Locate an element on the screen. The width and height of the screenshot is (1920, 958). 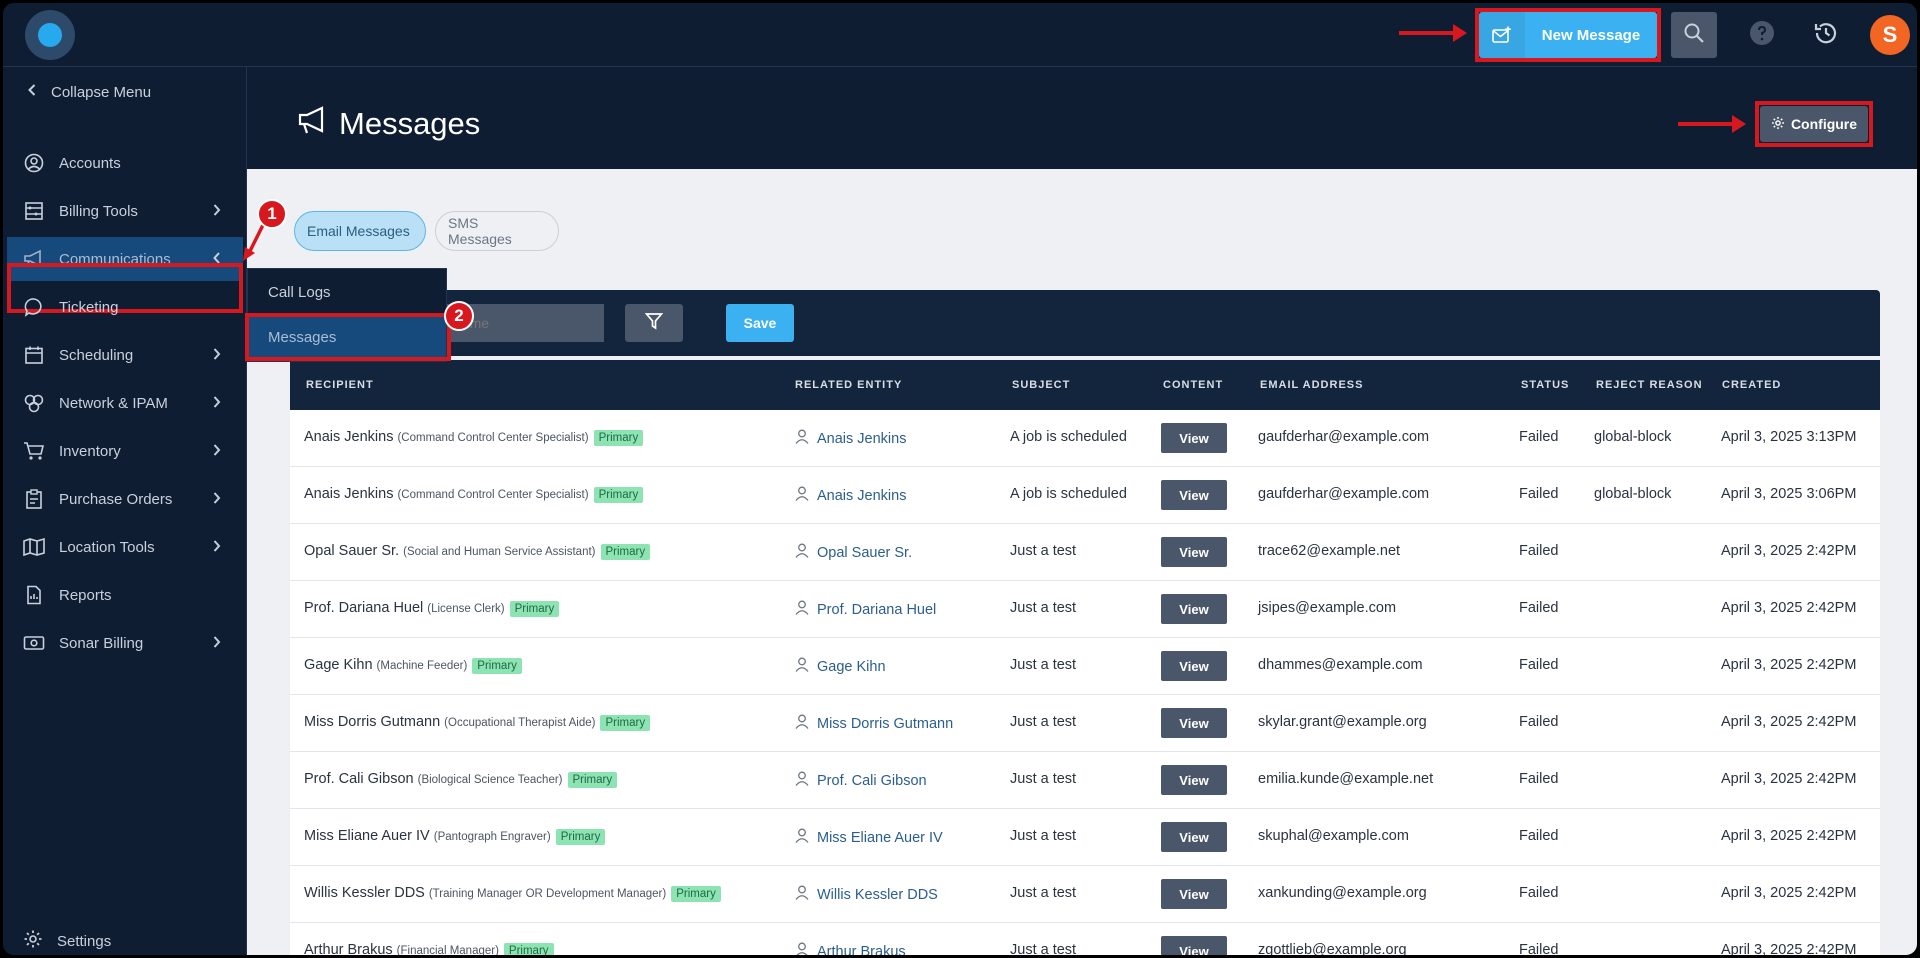
sidebar-item-scheduling: Scheduling is located at coordinates (125, 355).